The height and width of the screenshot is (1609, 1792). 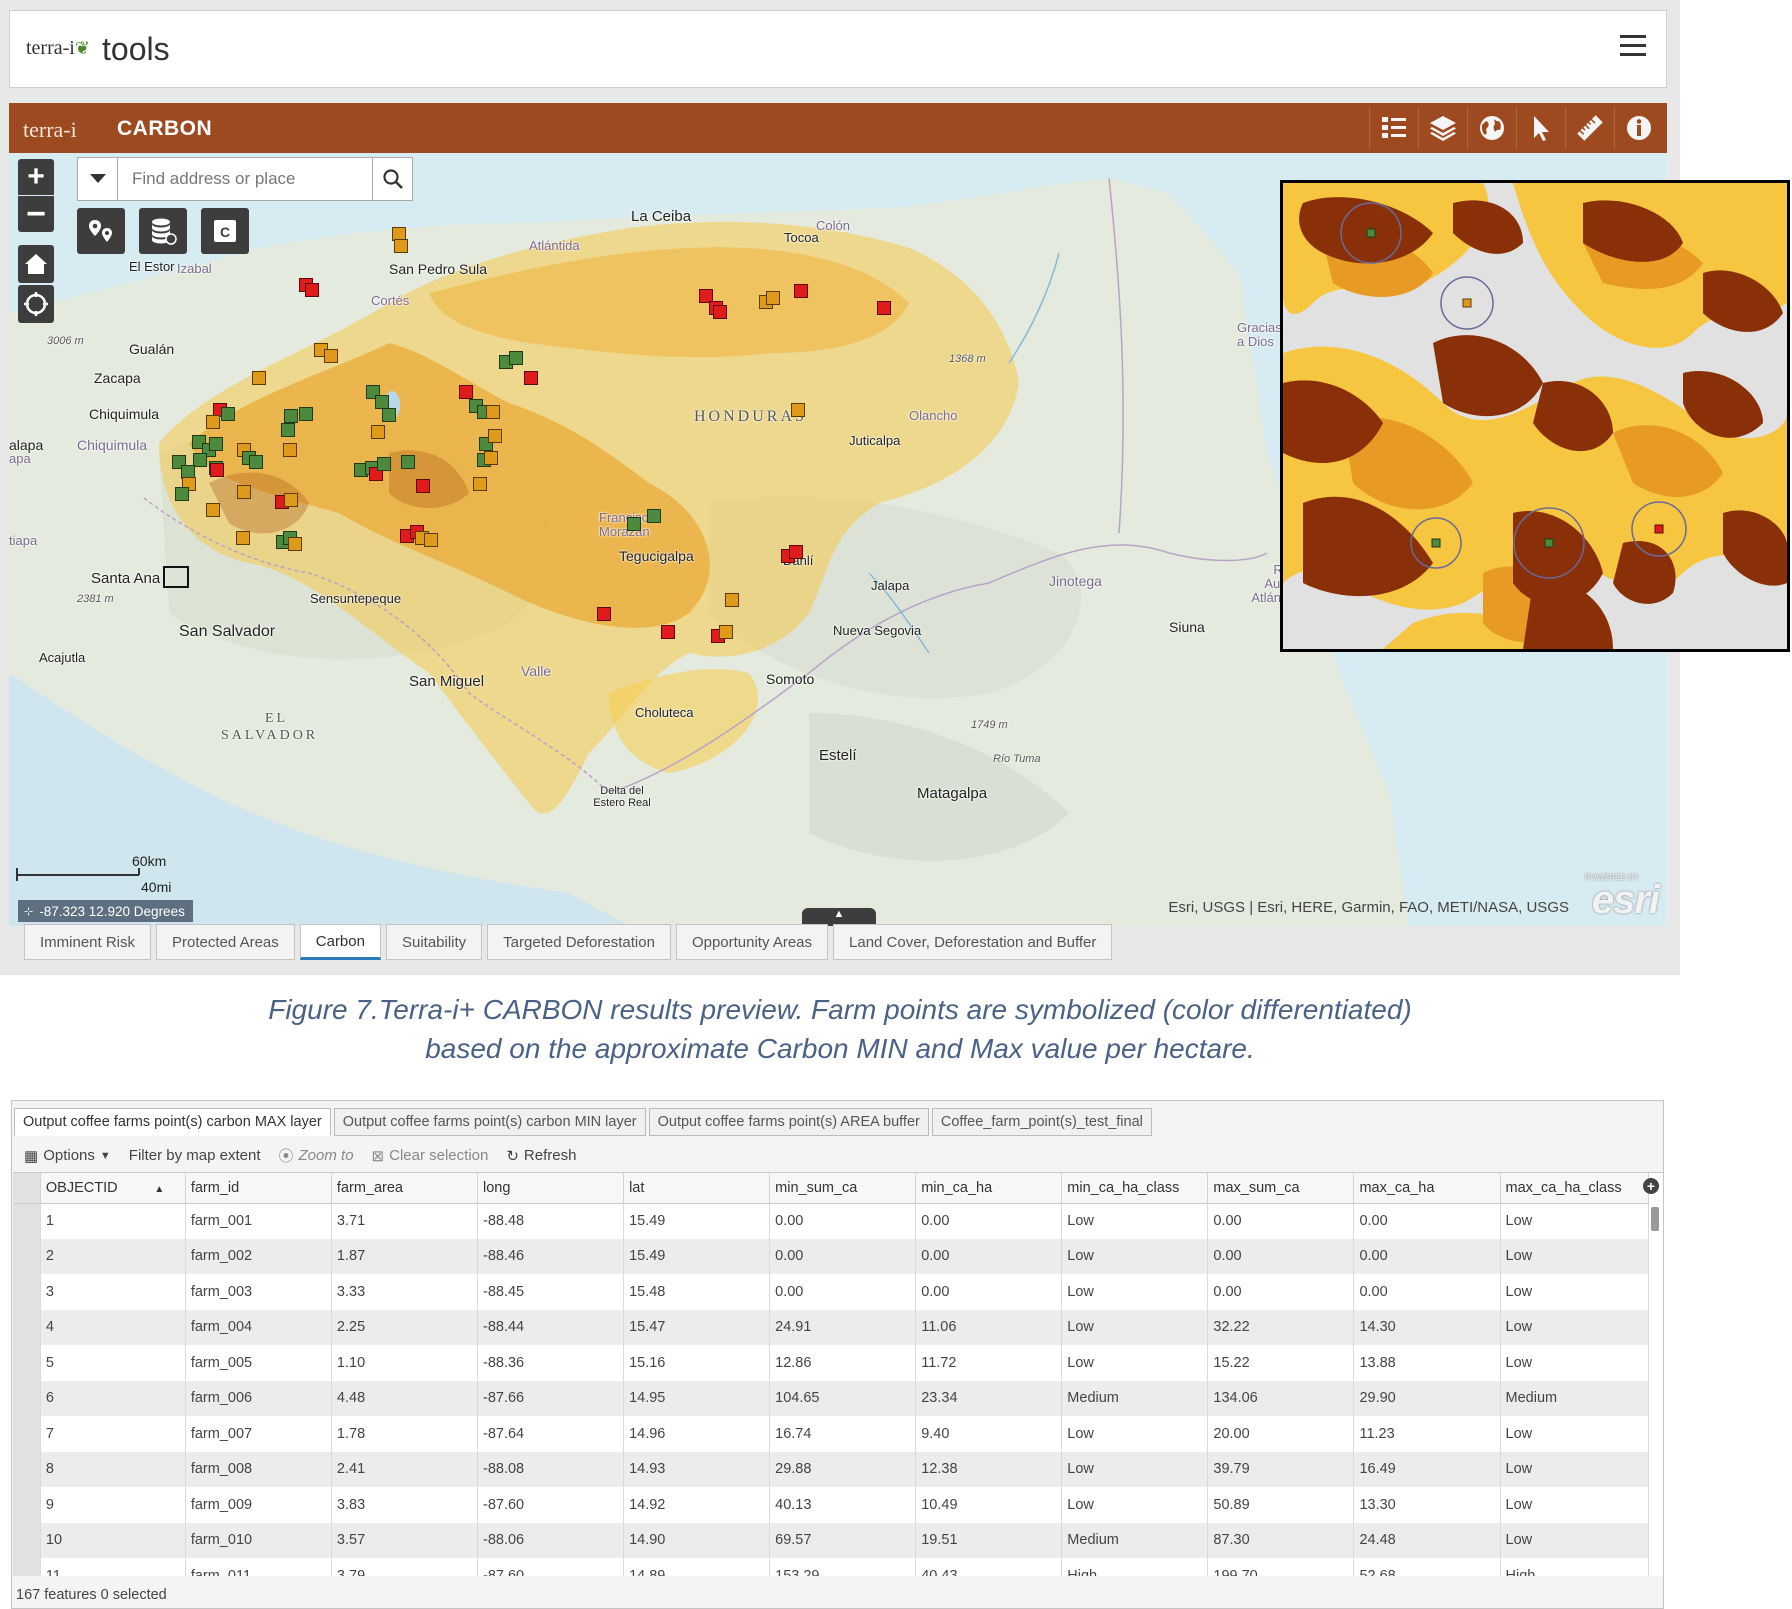 What do you see at coordinates (98, 179) in the screenshot?
I see `search-source-dropdown` at bounding box center [98, 179].